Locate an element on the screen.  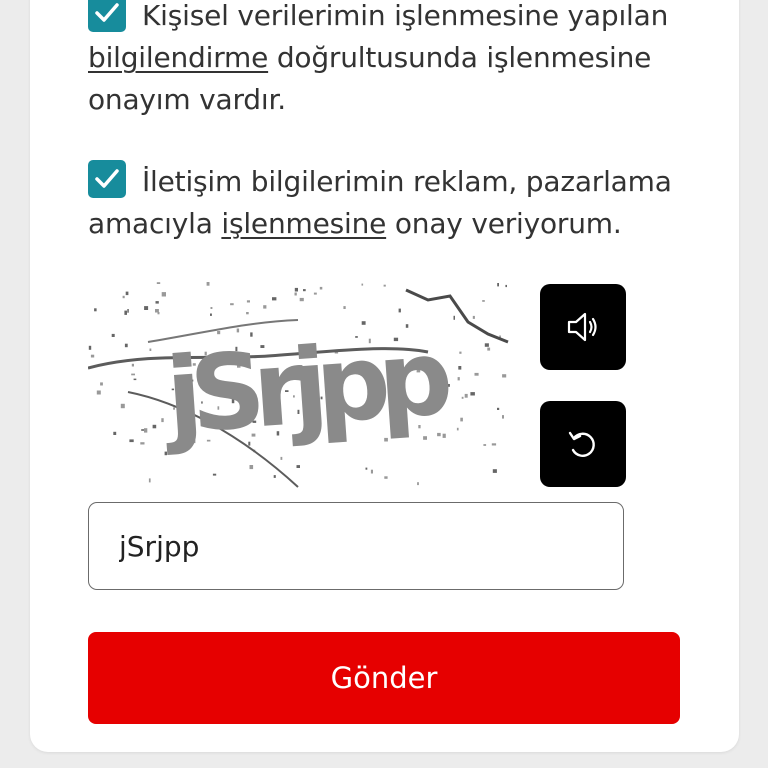
captcha-input is located at coordinates (356, 546).